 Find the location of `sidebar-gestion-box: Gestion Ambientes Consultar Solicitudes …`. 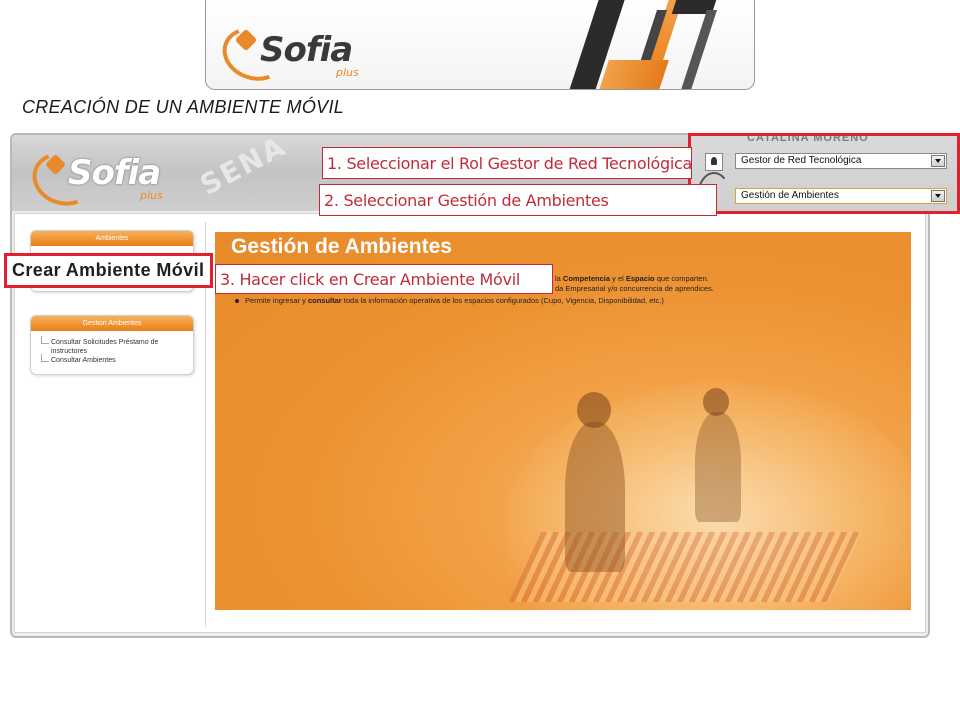

sidebar-gestion-box: Gestion Ambientes Consultar Solicitudes … is located at coordinates (112, 345).